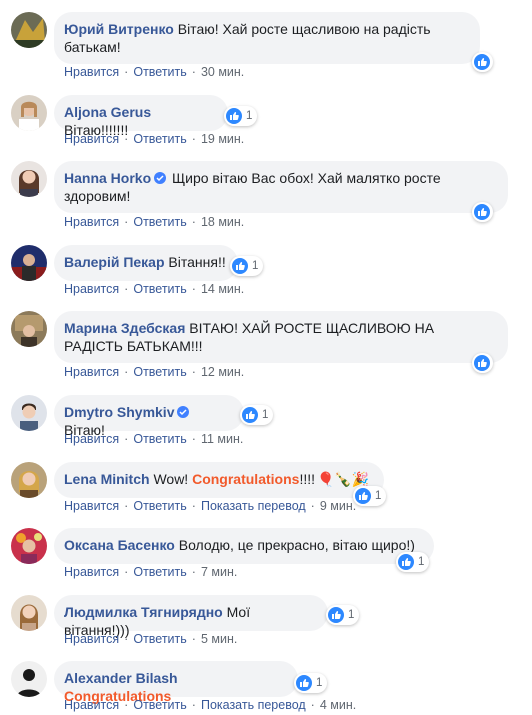 This screenshot has width=532, height=715. Describe the element at coordinates (246, 479) in the screenshot. I see `congratulations-text: Congratulations` at that location.